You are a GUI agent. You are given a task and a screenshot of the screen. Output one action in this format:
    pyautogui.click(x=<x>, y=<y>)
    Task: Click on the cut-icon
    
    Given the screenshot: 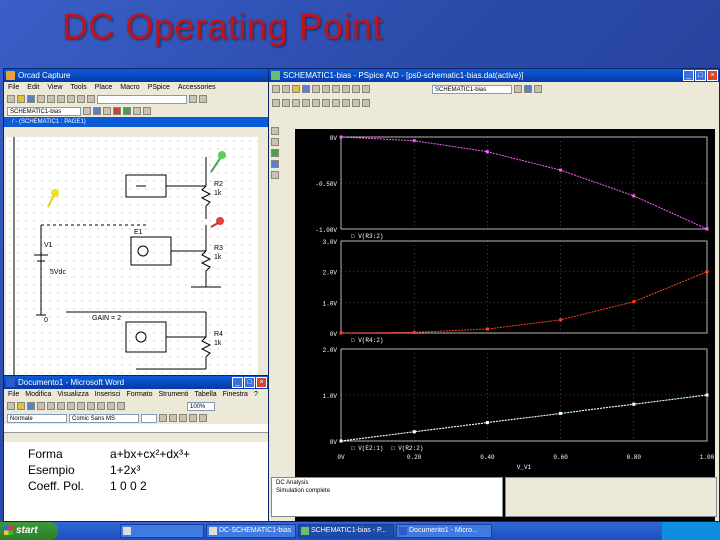 What is the action you would take?
    pyautogui.click(x=51, y=99)
    